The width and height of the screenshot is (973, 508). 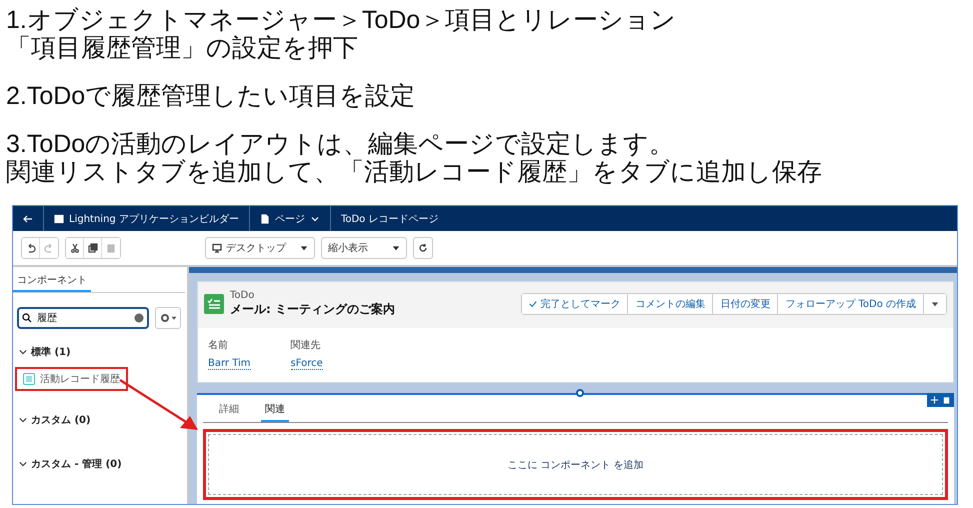 I want to click on tab: 関連, so click(x=275, y=410).